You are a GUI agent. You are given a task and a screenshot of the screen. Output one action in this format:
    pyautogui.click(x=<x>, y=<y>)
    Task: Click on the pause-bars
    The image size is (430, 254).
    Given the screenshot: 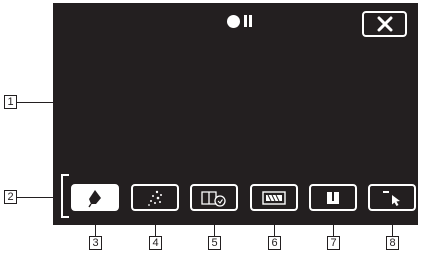 What is the action you would take?
    pyautogui.click(x=248, y=21)
    